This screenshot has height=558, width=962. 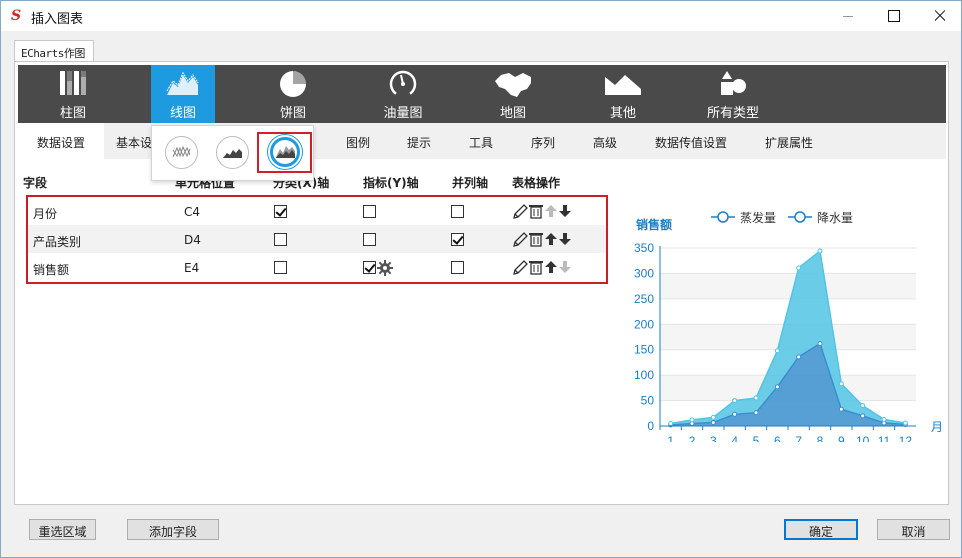 What do you see at coordinates (758, 217) in the screenshot?
I see `legend-label: 蒸发量` at bounding box center [758, 217].